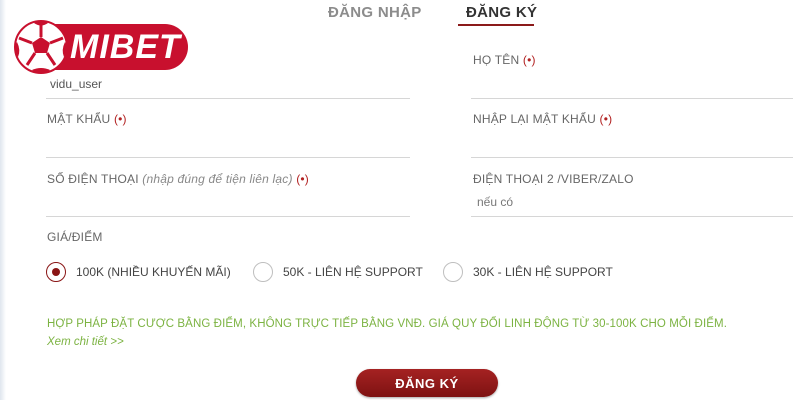 This screenshot has height=400, width=800. What do you see at coordinates (632, 98) in the screenshot?
I see `full-name-underline` at bounding box center [632, 98].